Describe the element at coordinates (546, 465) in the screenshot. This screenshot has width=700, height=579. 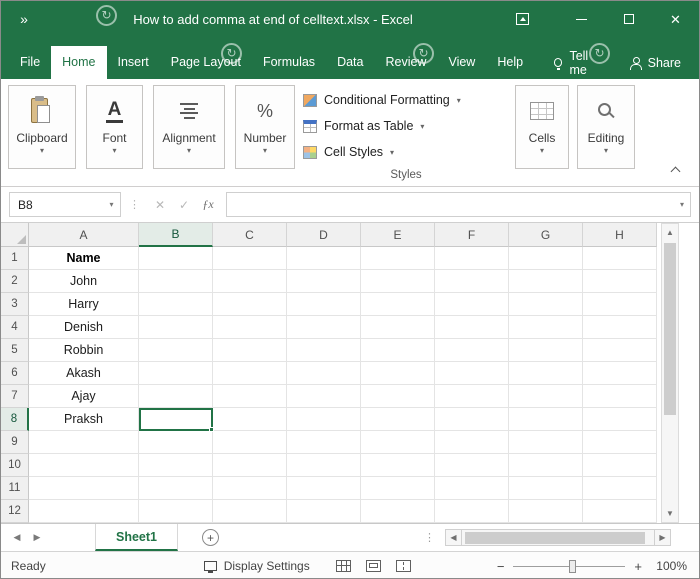
I see `cell-G10` at that location.